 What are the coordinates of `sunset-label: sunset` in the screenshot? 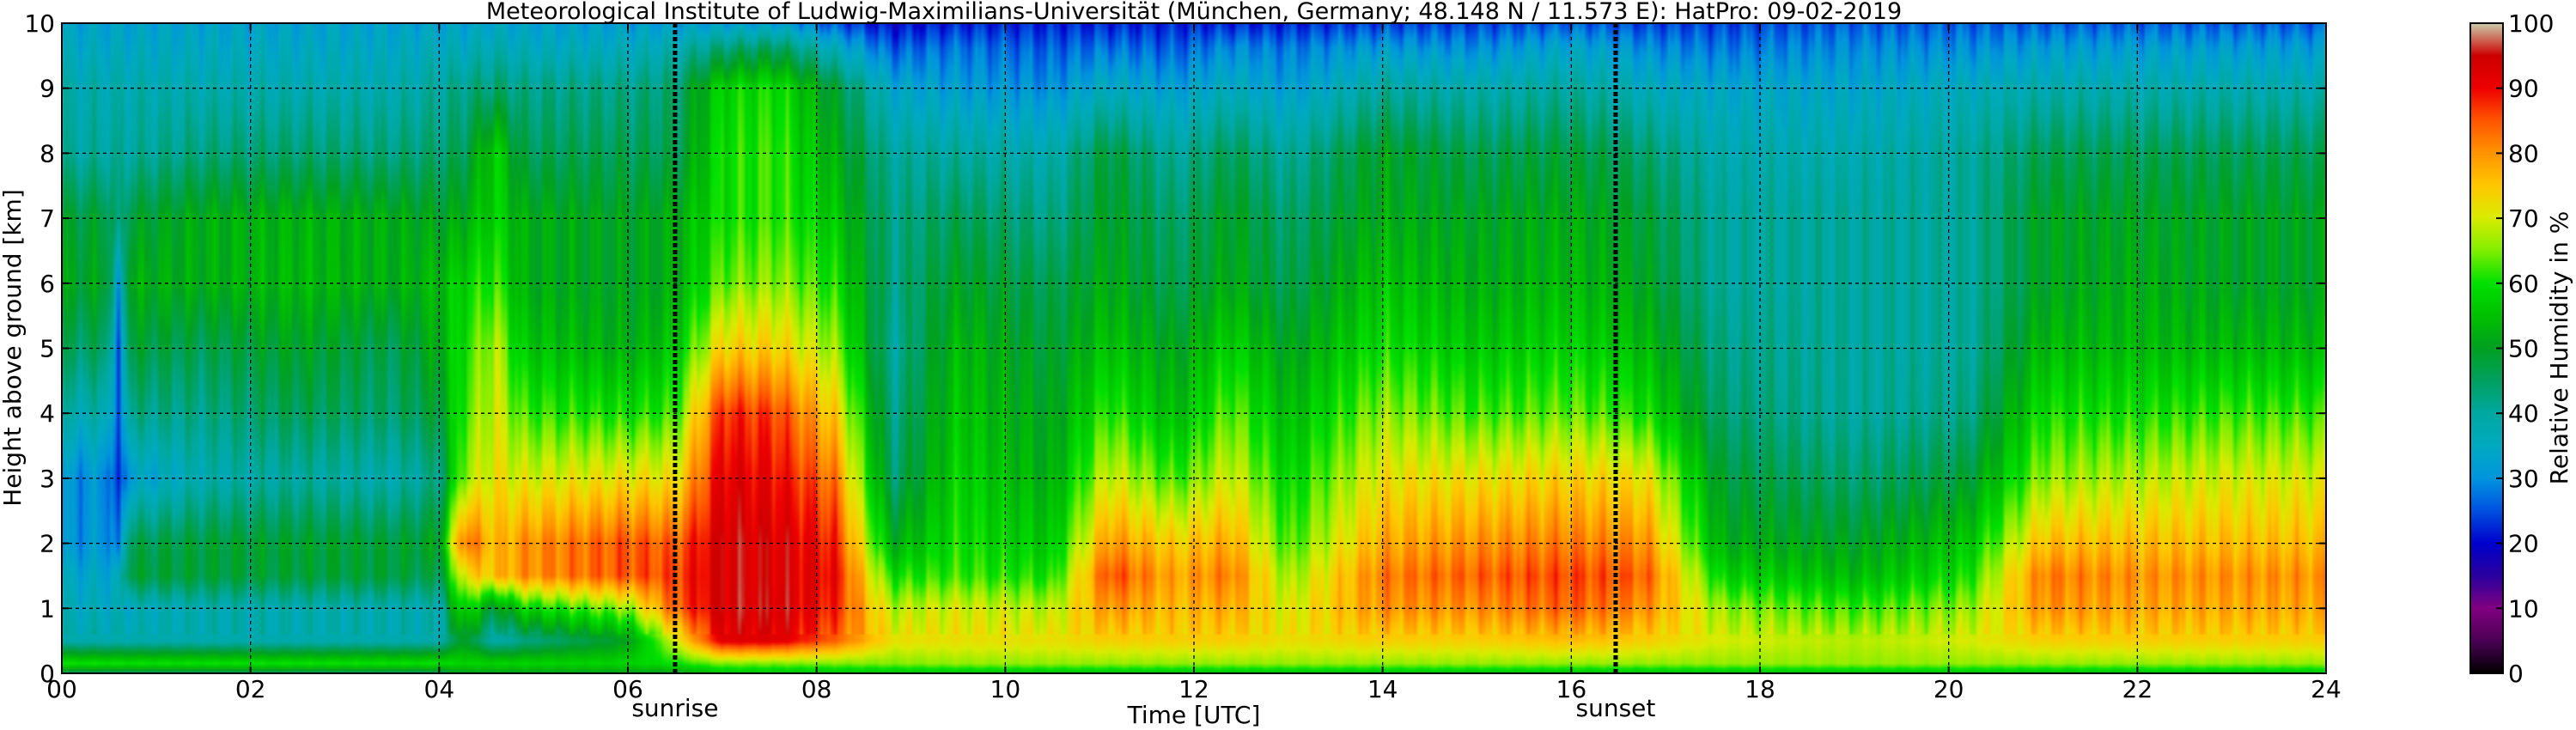 It's located at (1616, 708).